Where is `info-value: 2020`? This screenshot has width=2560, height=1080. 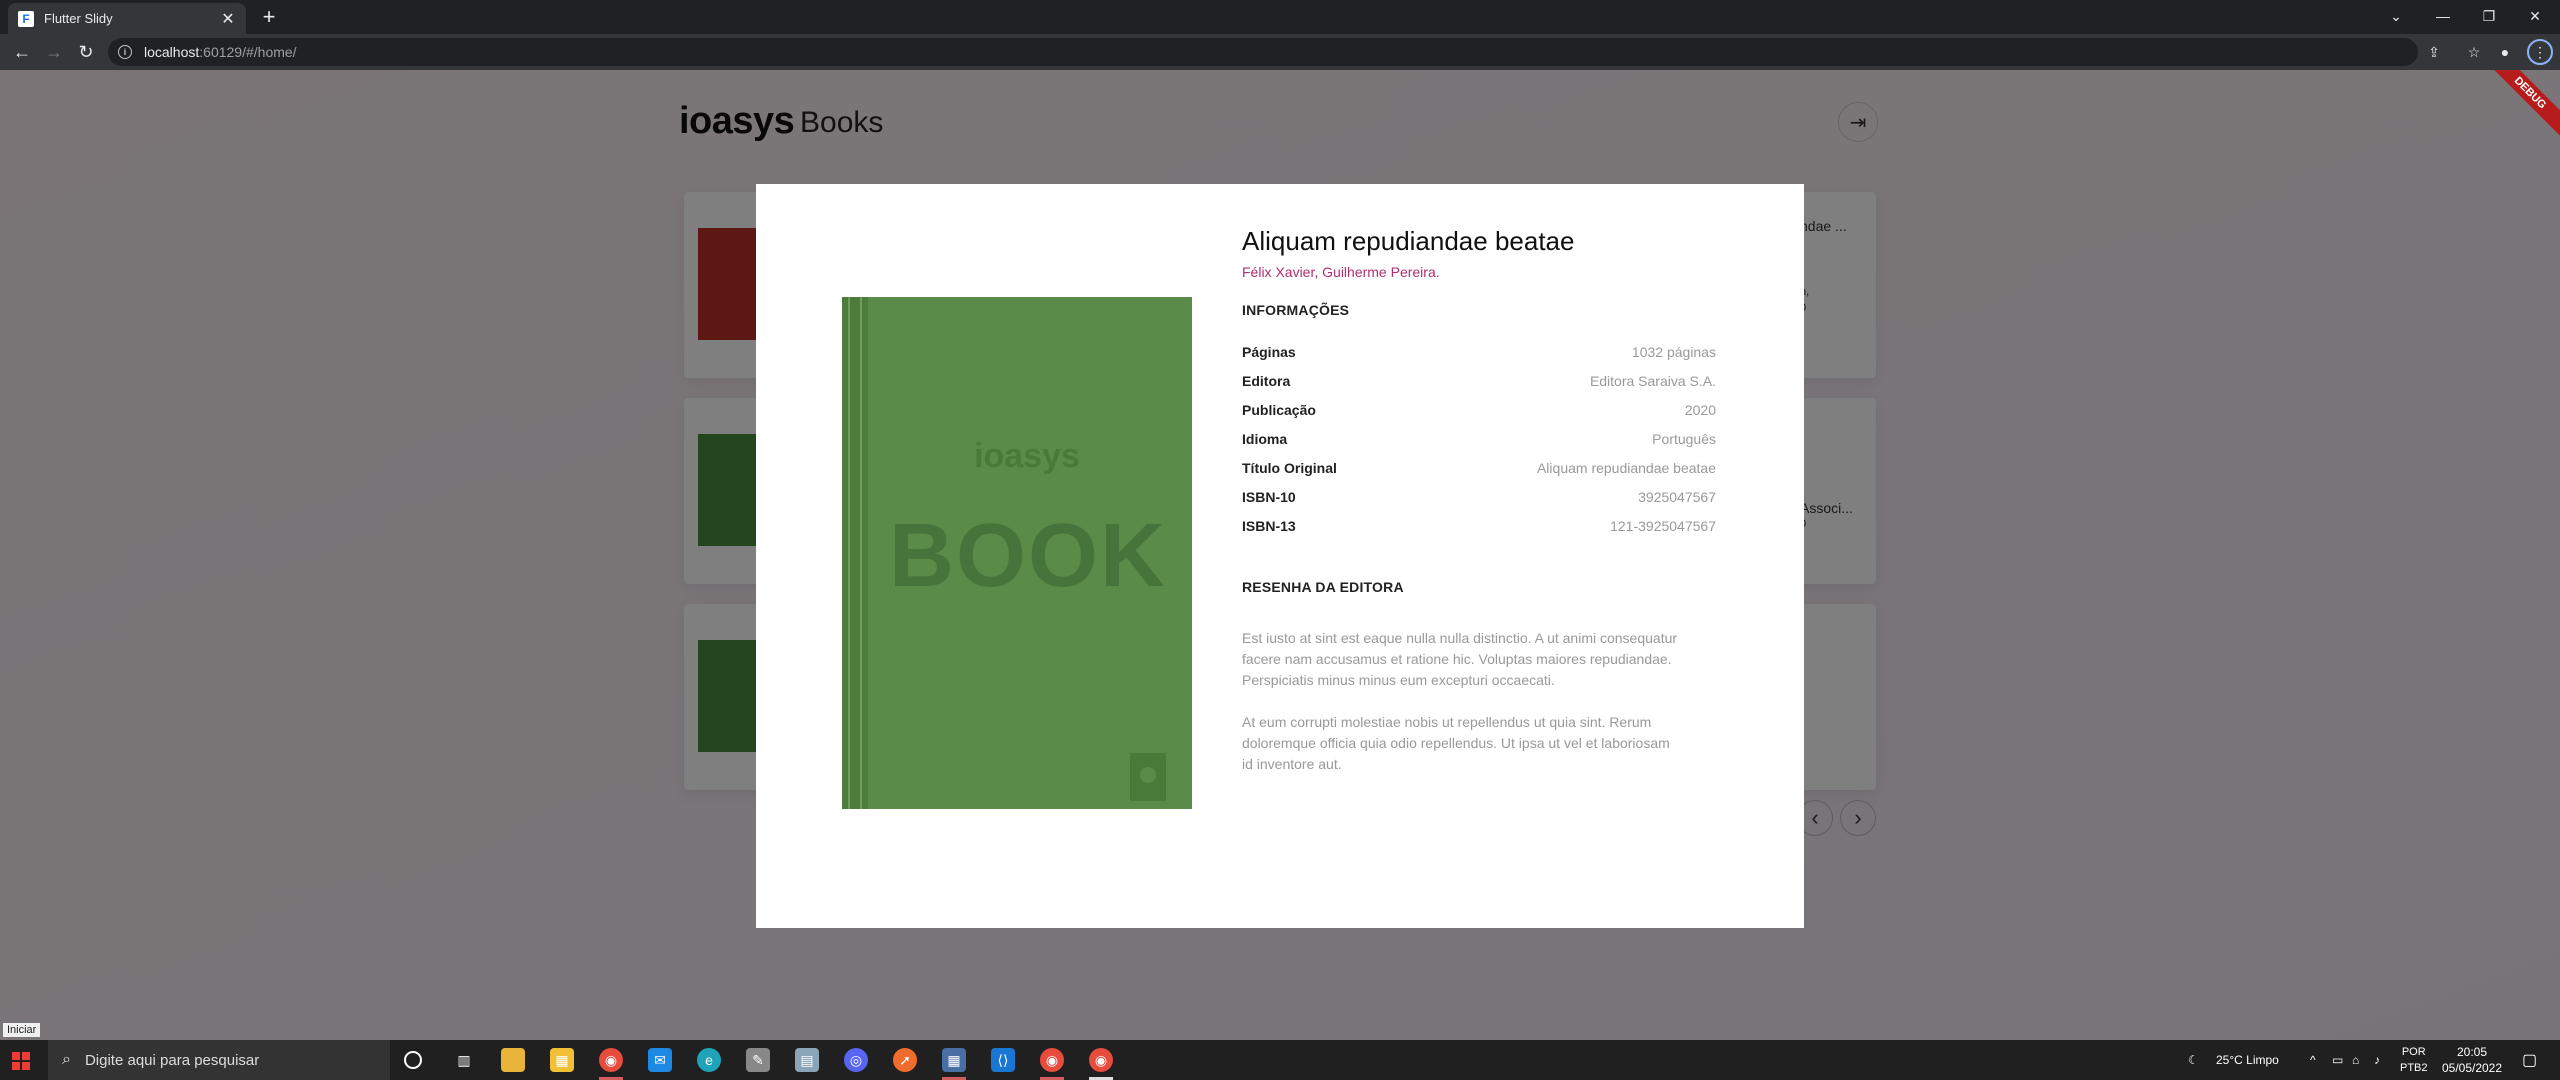
info-value: 2020 is located at coordinates (1700, 410).